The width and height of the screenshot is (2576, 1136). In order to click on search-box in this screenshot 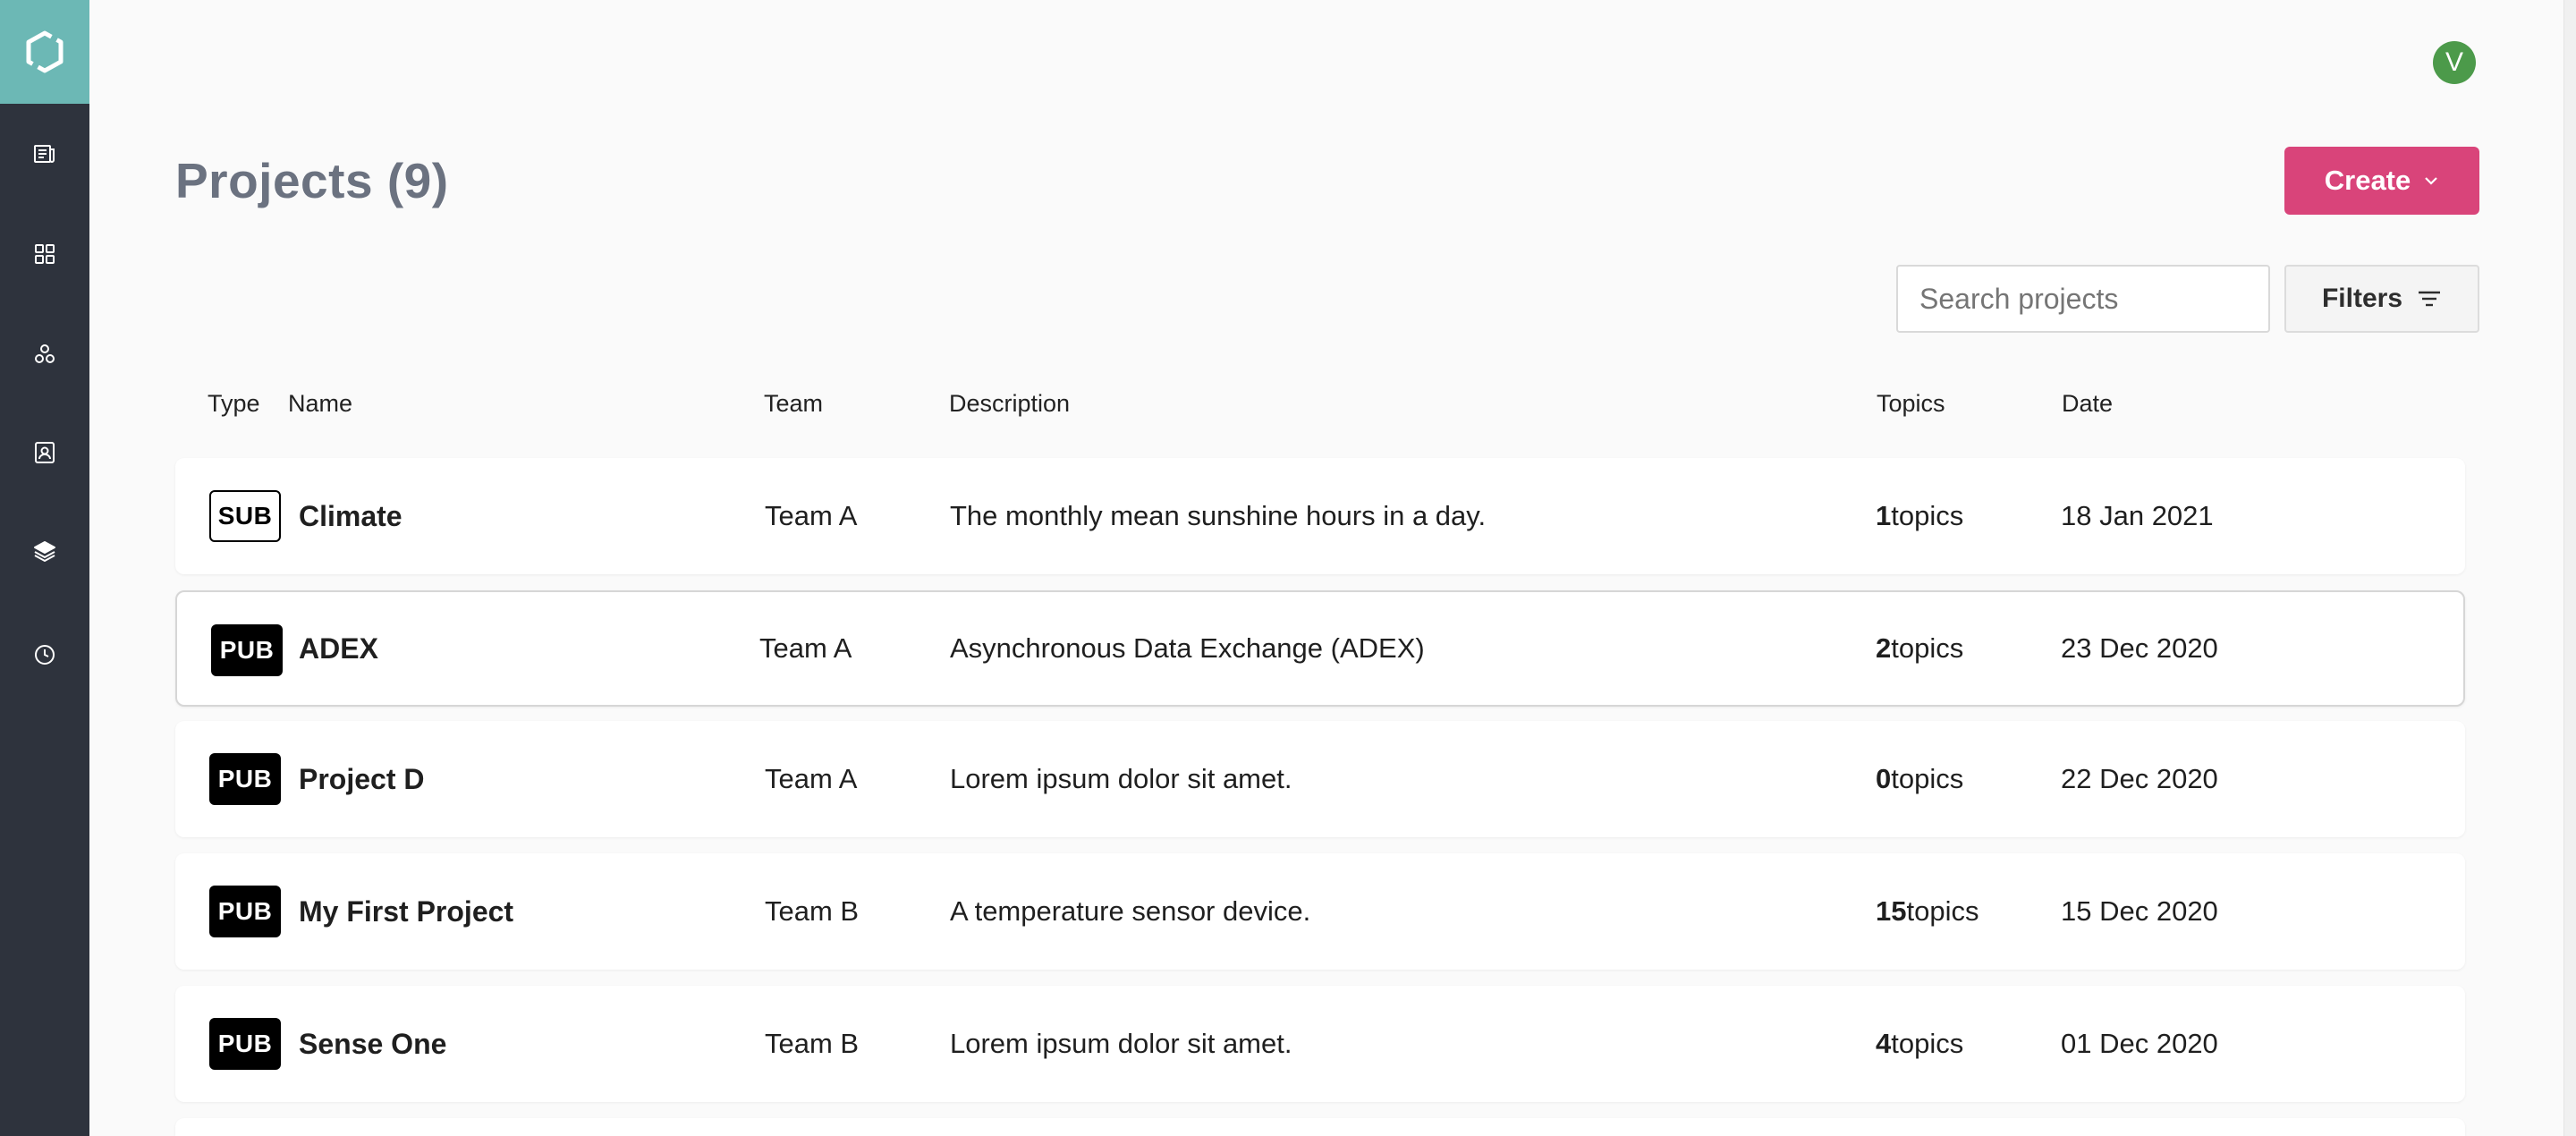, I will do `click(2083, 299)`.